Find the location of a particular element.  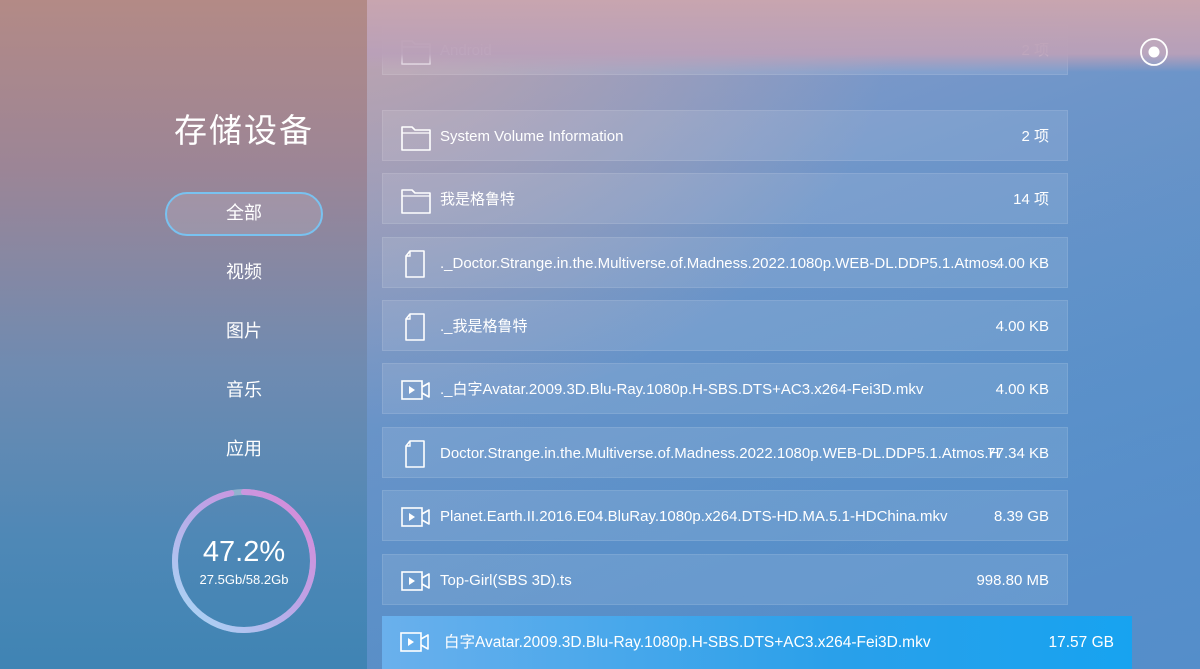

file-name: ._我是格鲁特 is located at coordinates (484, 326).